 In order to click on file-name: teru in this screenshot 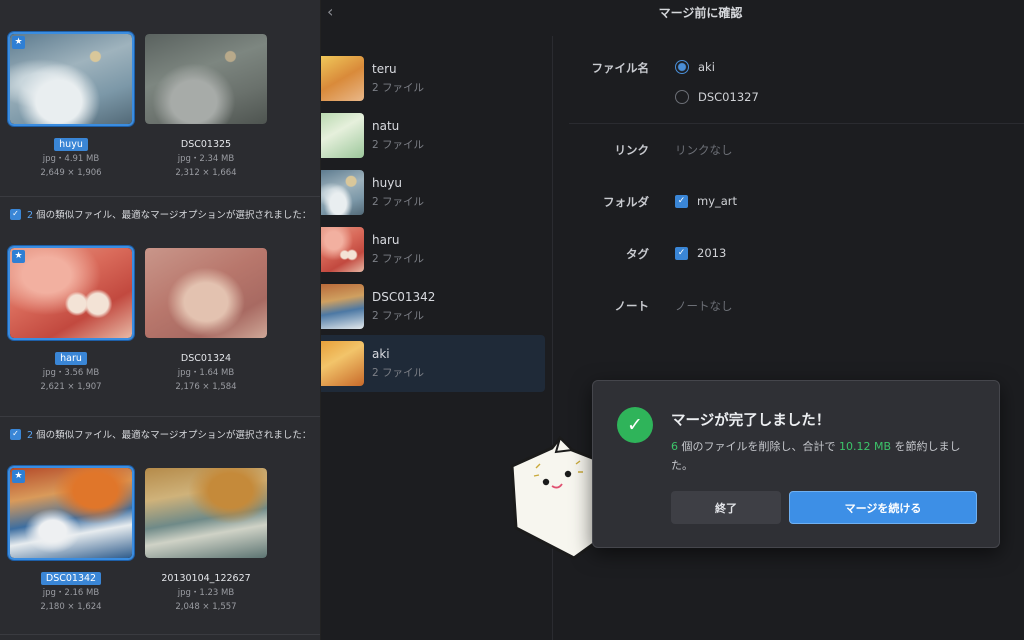, I will do `click(384, 69)`.